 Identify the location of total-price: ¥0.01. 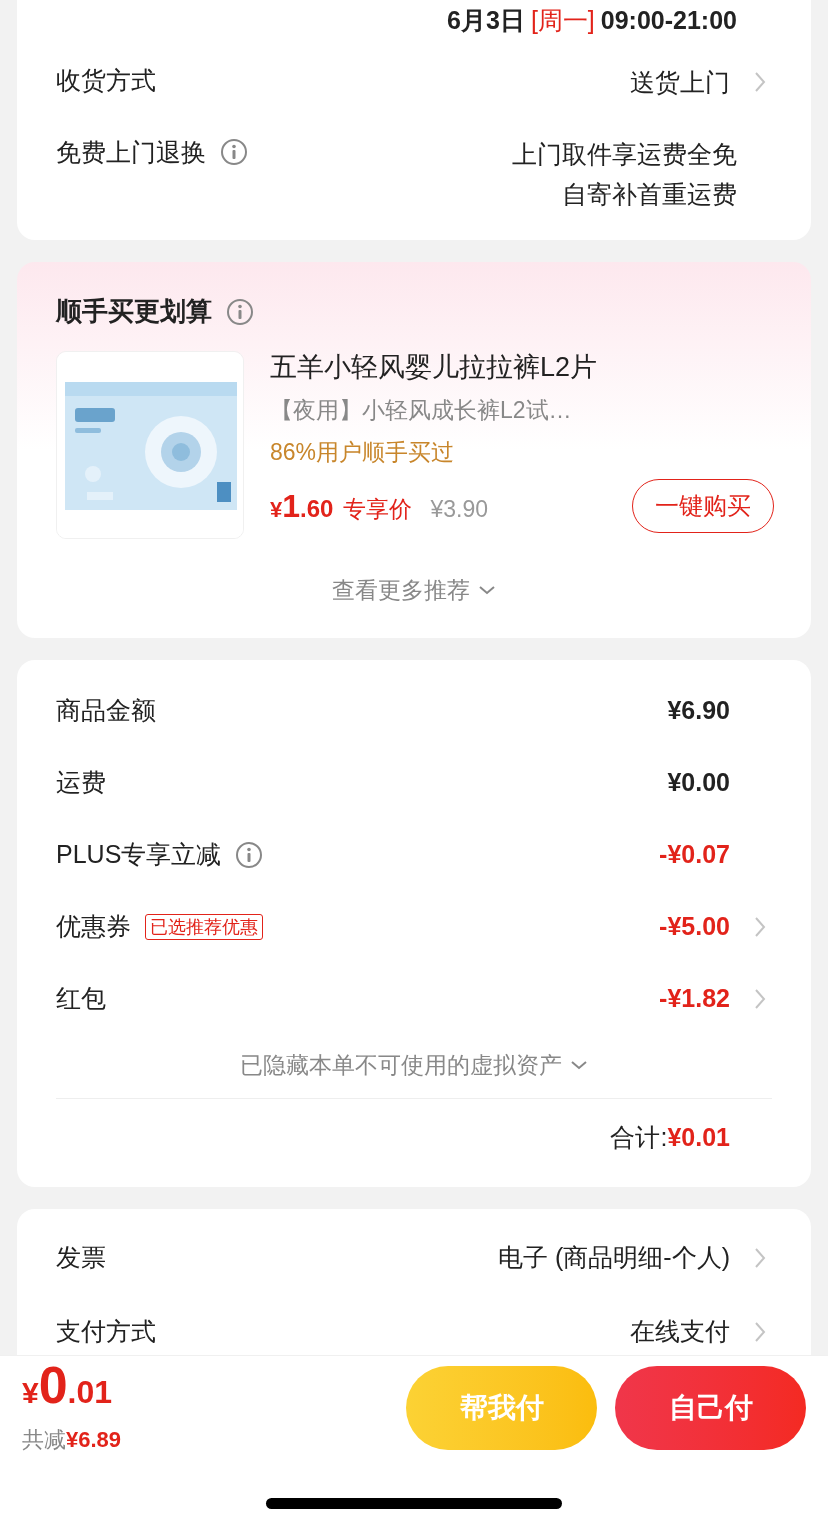
(68, 1388).